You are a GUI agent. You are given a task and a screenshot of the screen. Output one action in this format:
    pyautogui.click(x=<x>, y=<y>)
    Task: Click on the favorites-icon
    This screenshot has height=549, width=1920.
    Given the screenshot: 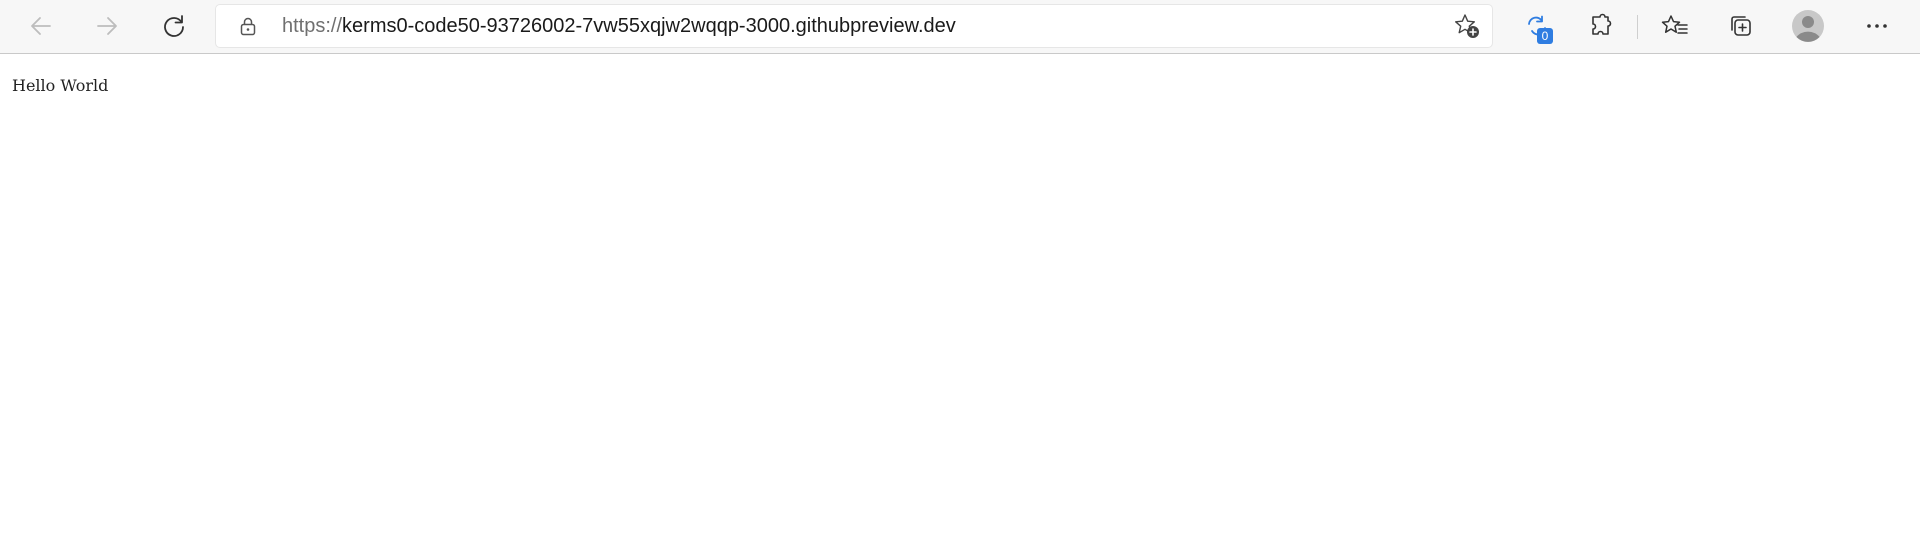 What is the action you would take?
    pyautogui.click(x=1674, y=24)
    